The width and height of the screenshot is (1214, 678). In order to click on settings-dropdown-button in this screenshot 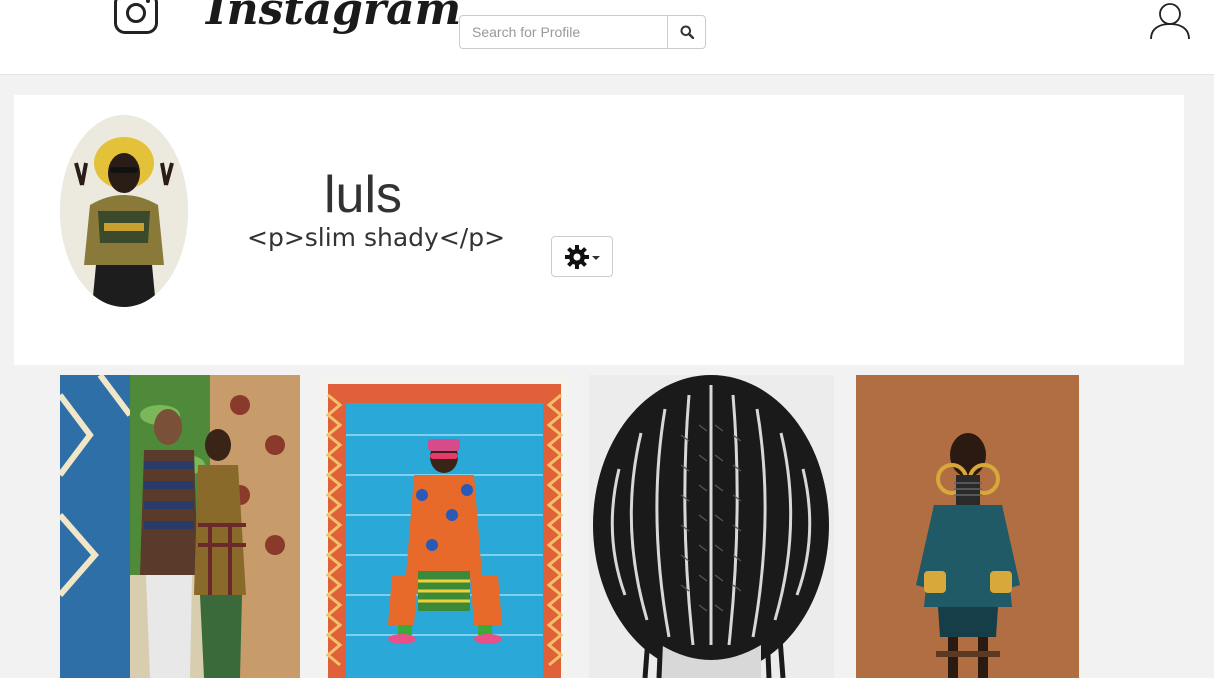, I will do `click(582, 256)`.